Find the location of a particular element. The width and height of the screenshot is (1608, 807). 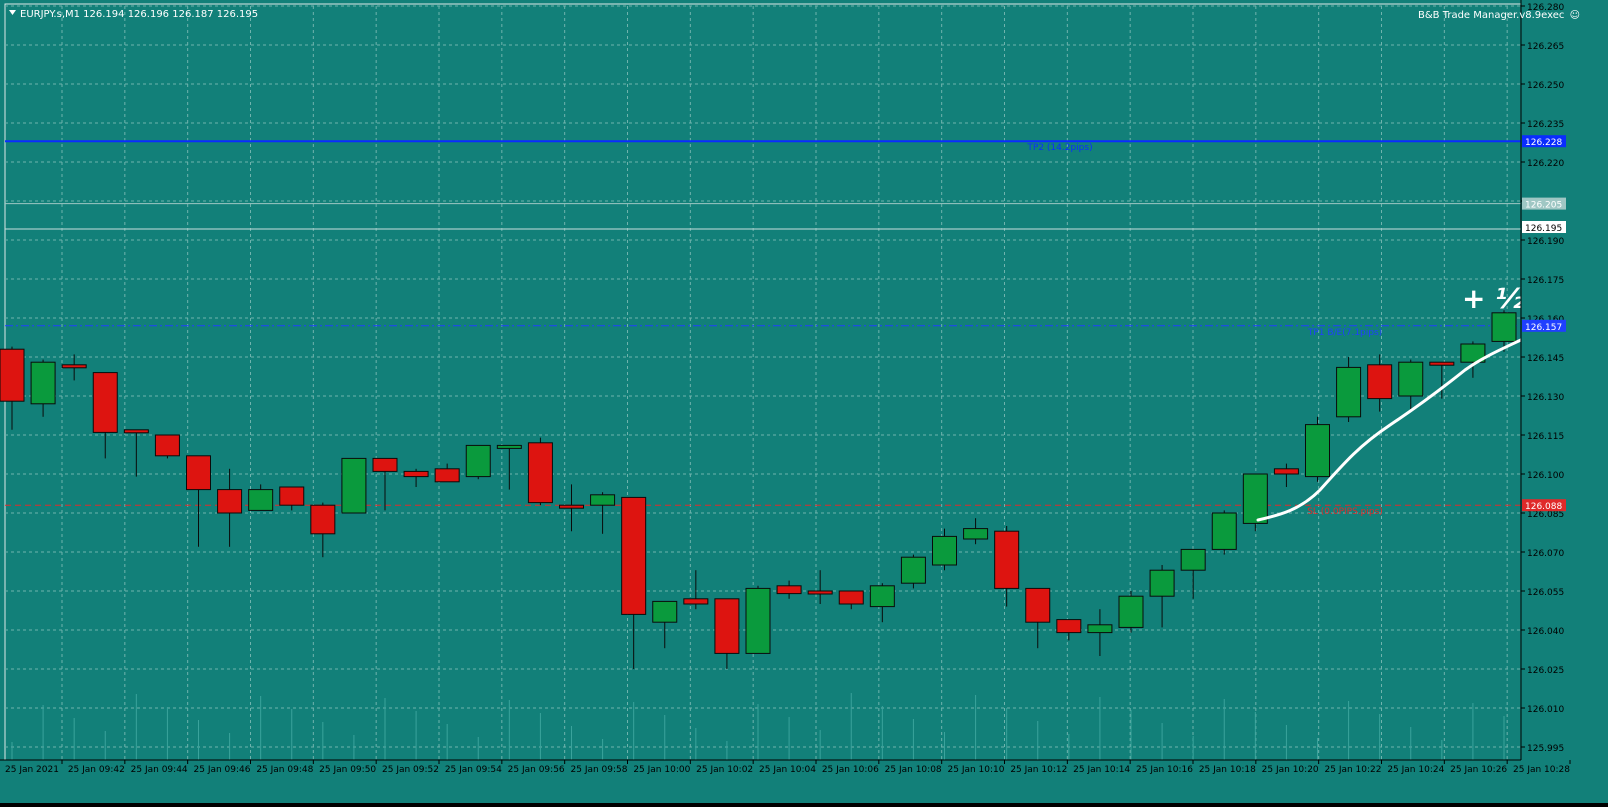

y-tick-label: 126.265 is located at coordinates (1545, 47).